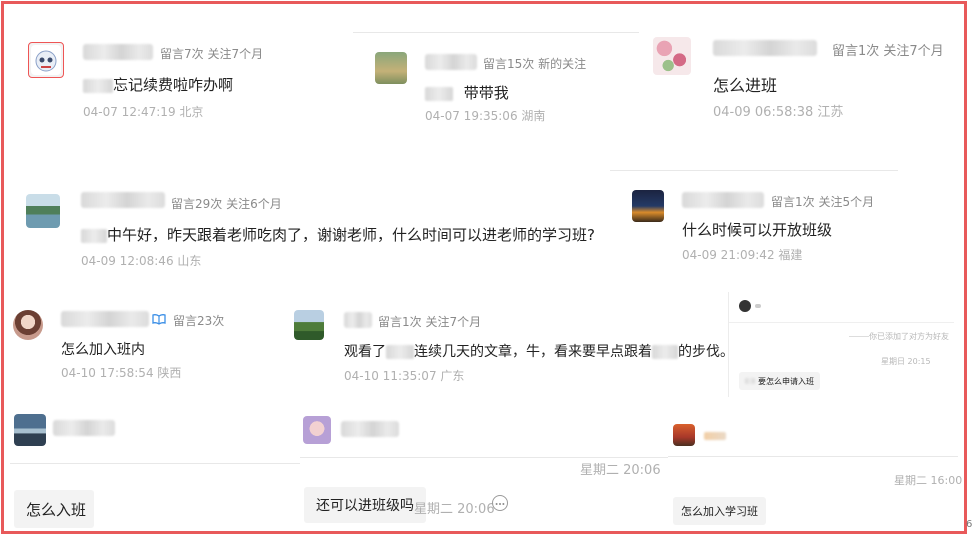  What do you see at coordinates (317, 430) in the screenshot?
I see `avatar-cartoon` at bounding box center [317, 430].